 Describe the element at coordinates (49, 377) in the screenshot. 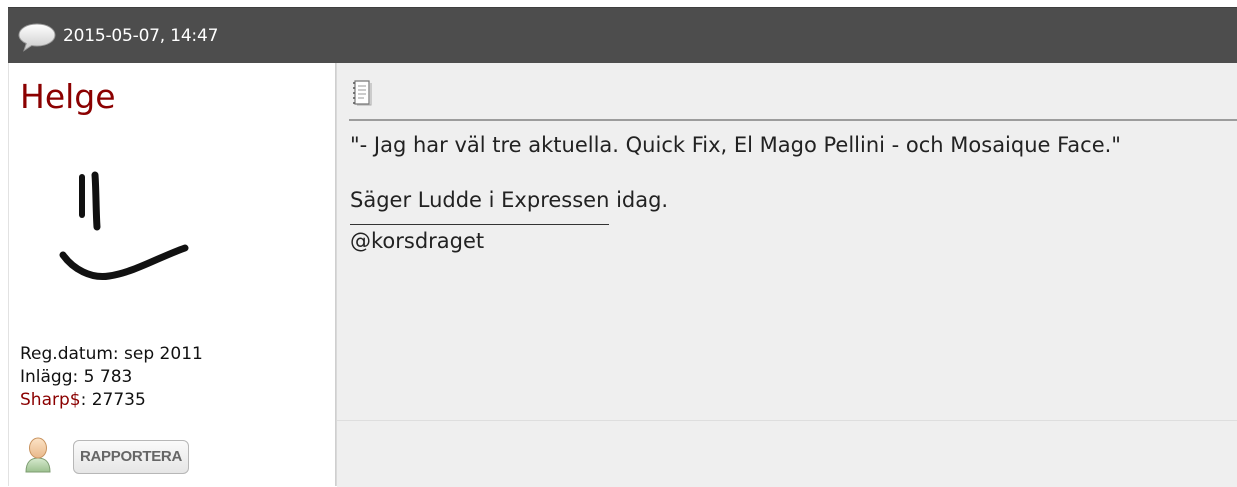

I see `post-count-label: Inlägg:` at that location.